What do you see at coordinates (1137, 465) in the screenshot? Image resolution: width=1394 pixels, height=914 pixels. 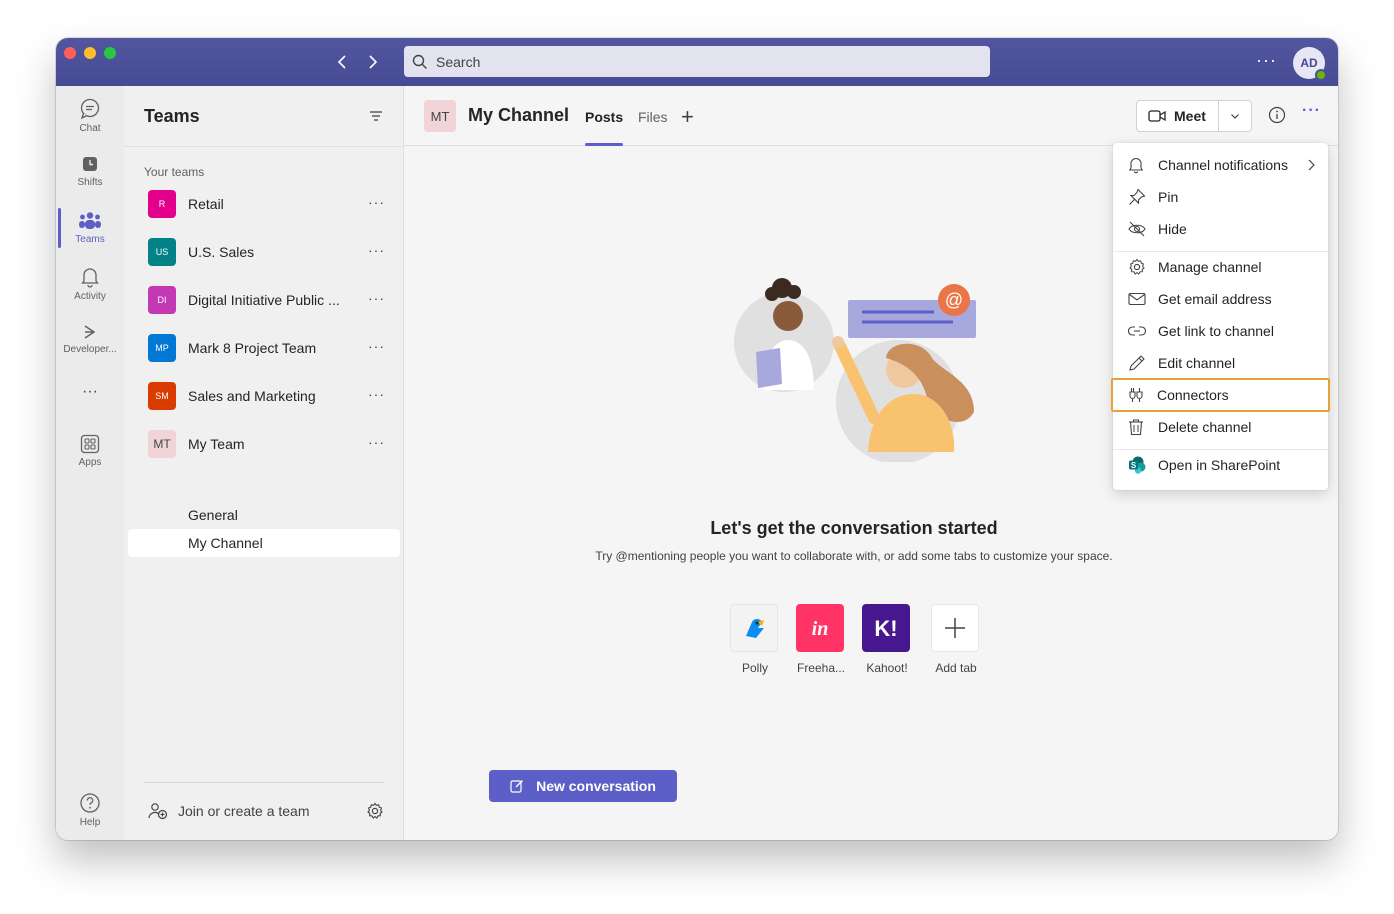 I see `sharepoint-icon: S` at bounding box center [1137, 465].